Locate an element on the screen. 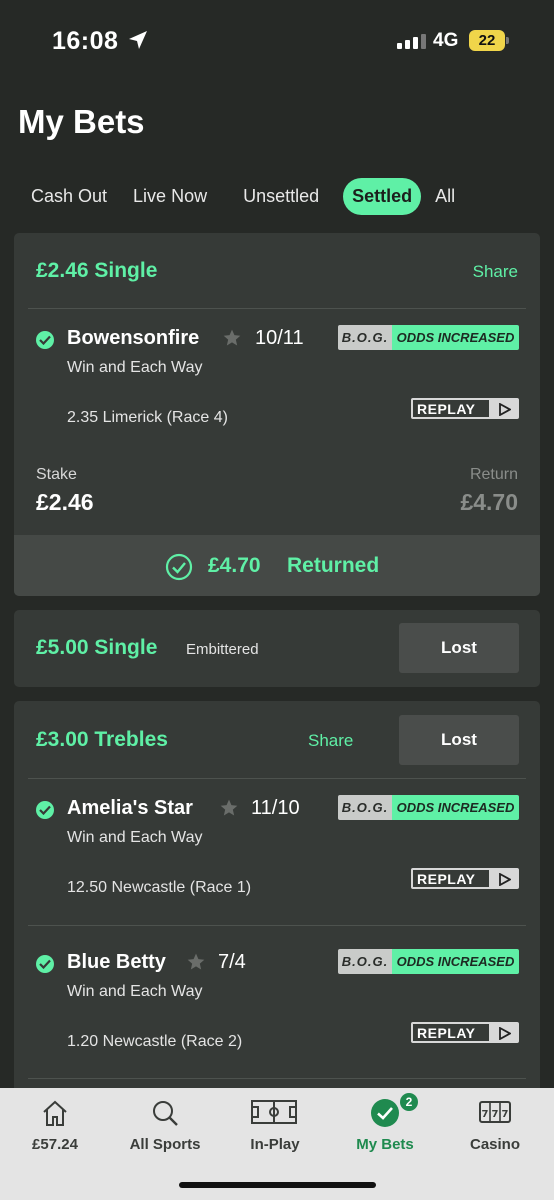  tab-unsettled: Unsettled is located at coordinates (281, 196).